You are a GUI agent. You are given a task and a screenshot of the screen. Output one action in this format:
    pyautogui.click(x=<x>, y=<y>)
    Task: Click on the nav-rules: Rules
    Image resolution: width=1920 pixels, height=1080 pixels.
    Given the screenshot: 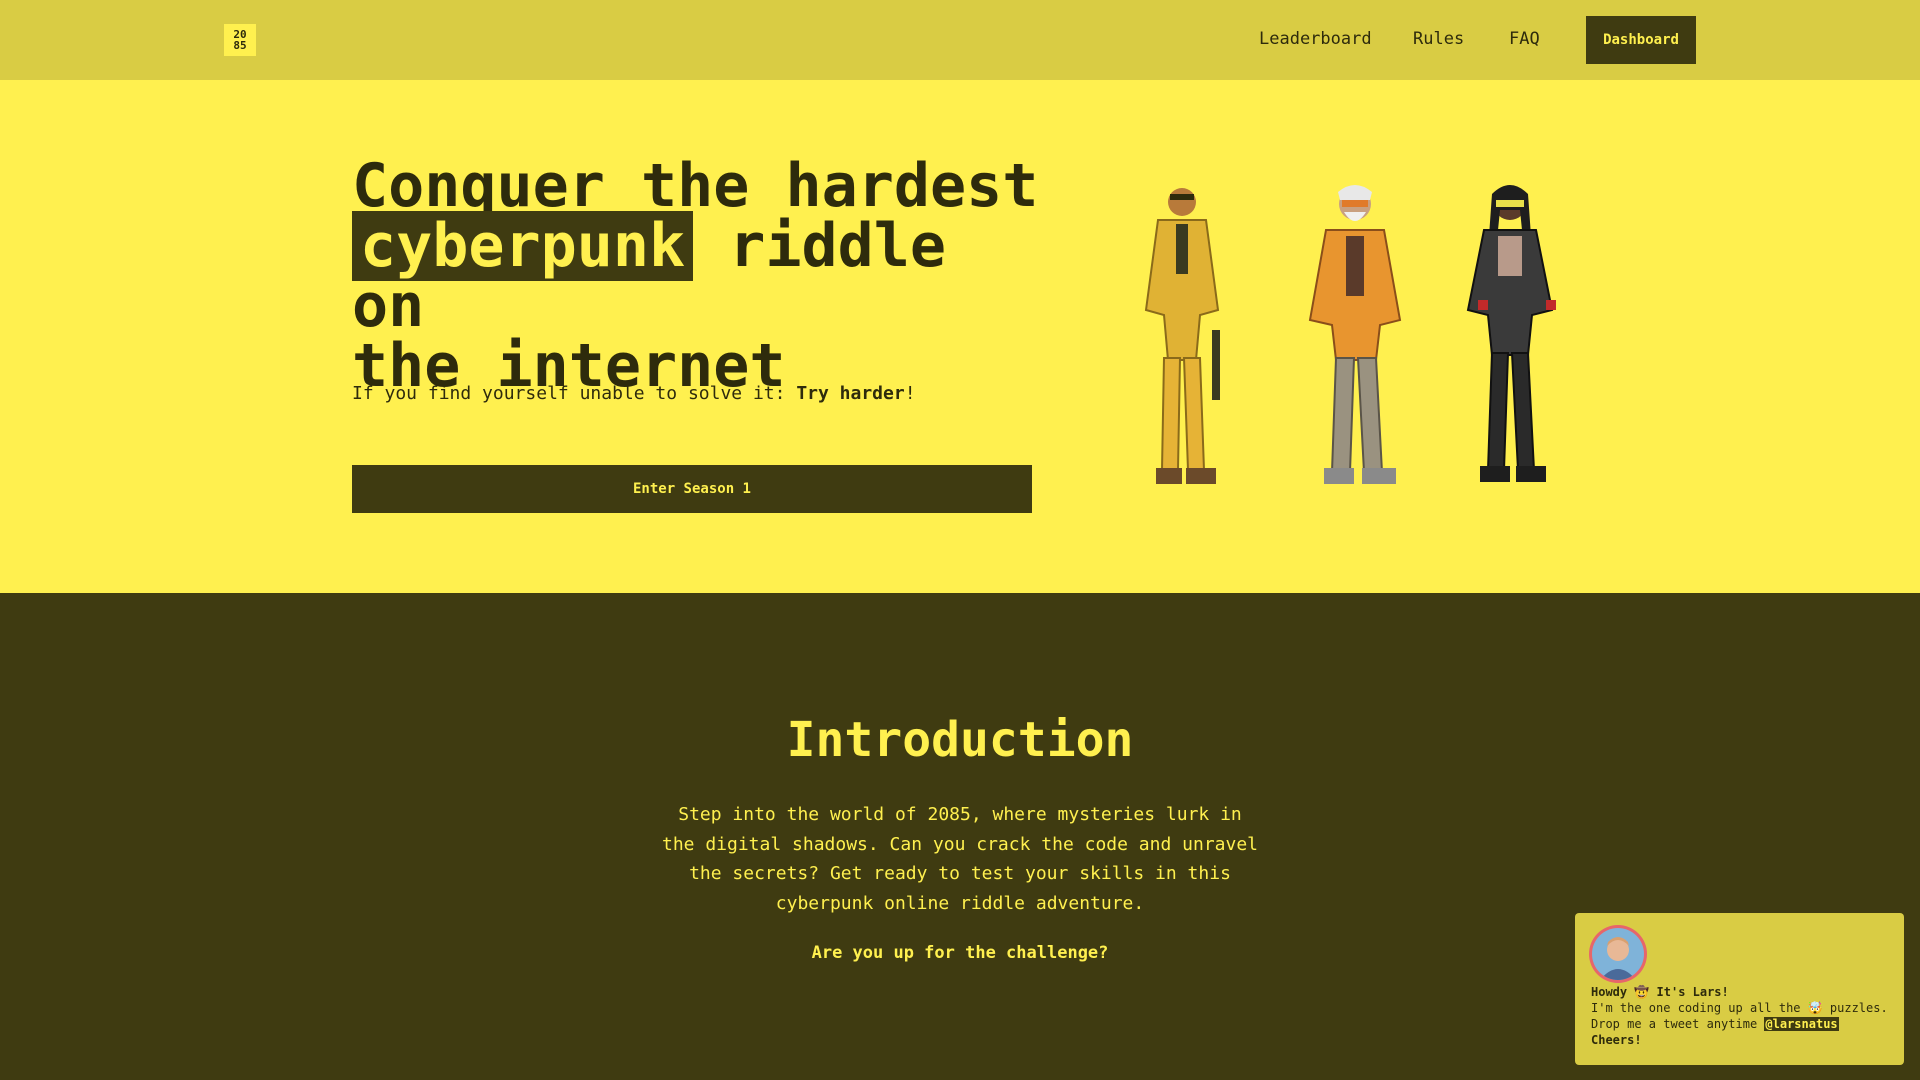 What is the action you would take?
    pyautogui.click(x=1438, y=39)
    